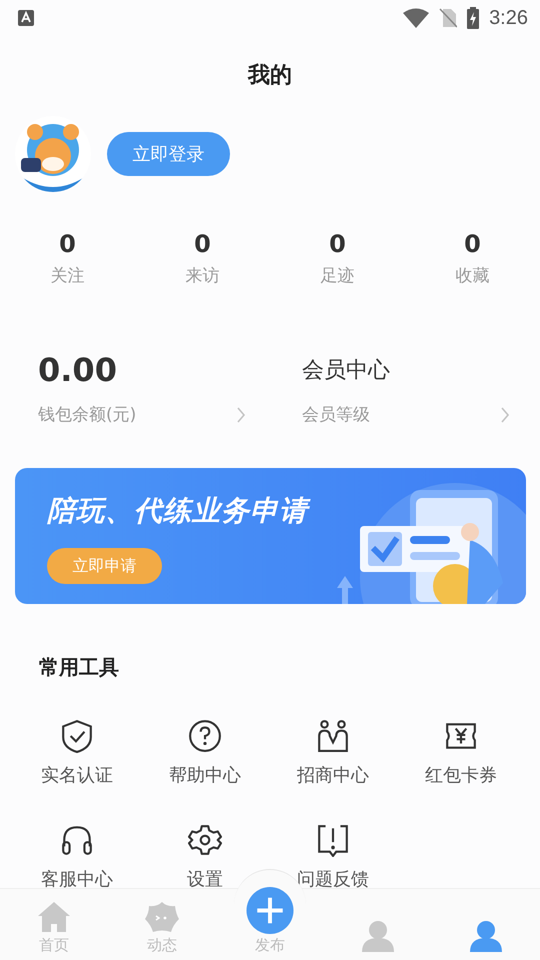 The image size is (540, 960). I want to click on tool-label: 客服中心, so click(77, 877).